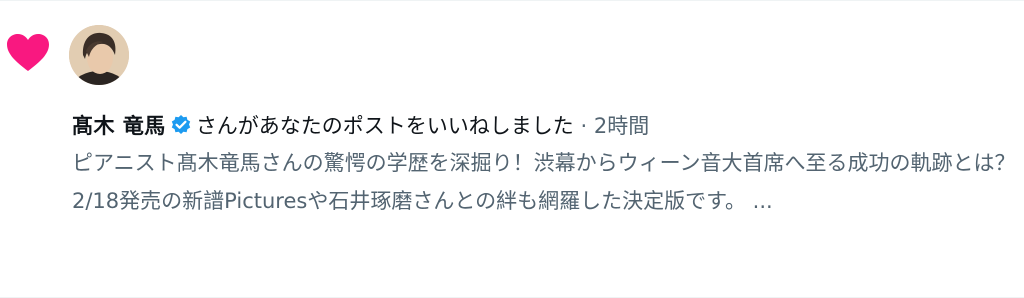  I want to click on action-text: さんがあなたのポストをいいねしました, so click(384, 126).